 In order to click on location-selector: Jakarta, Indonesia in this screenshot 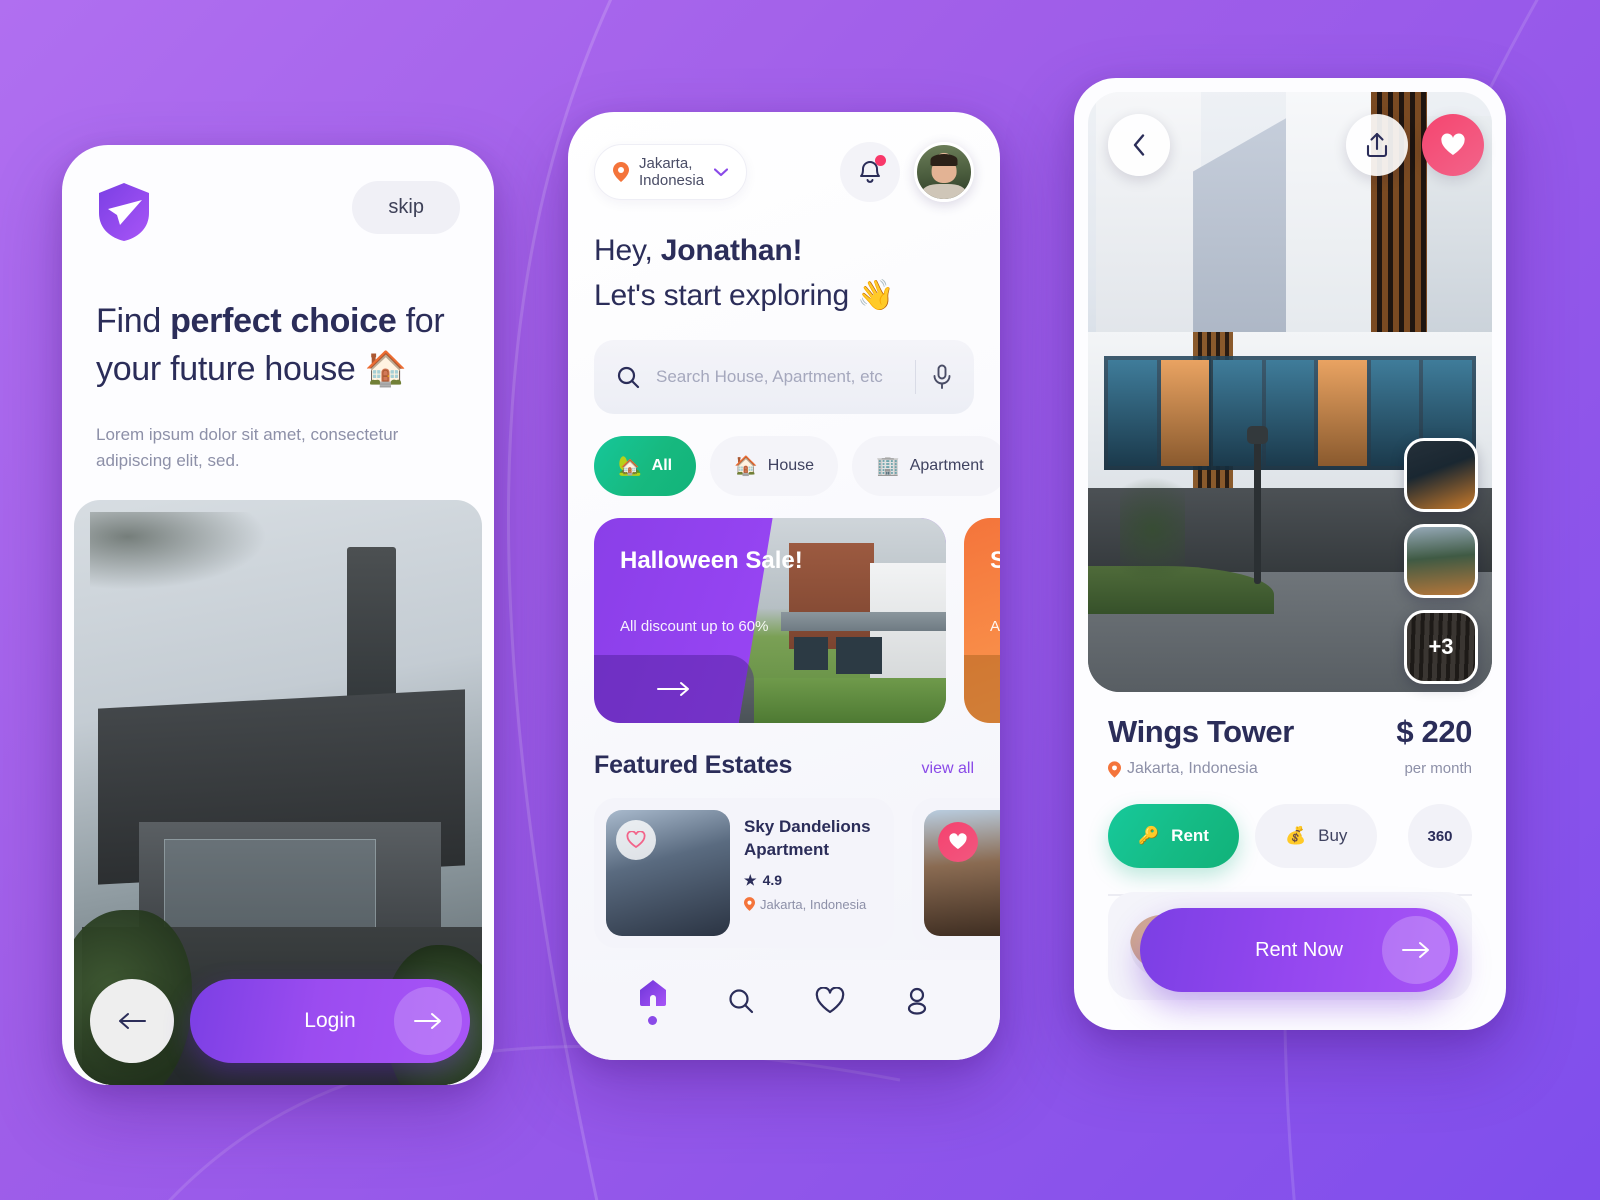, I will do `click(671, 172)`.